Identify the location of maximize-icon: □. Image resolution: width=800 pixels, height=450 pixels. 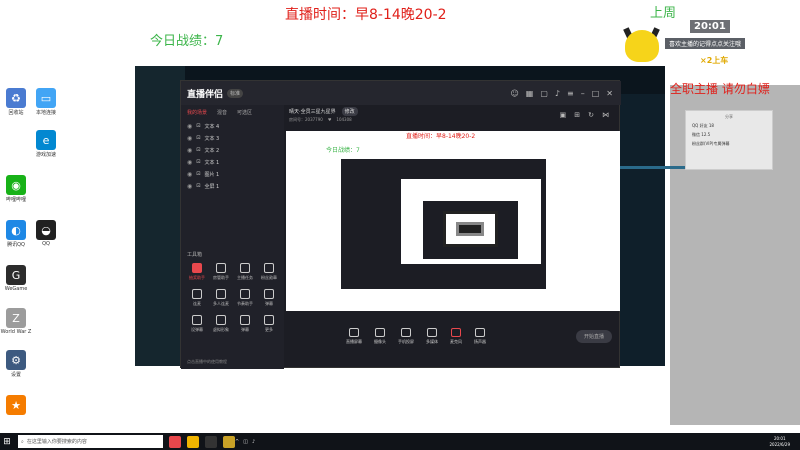
(596, 93).